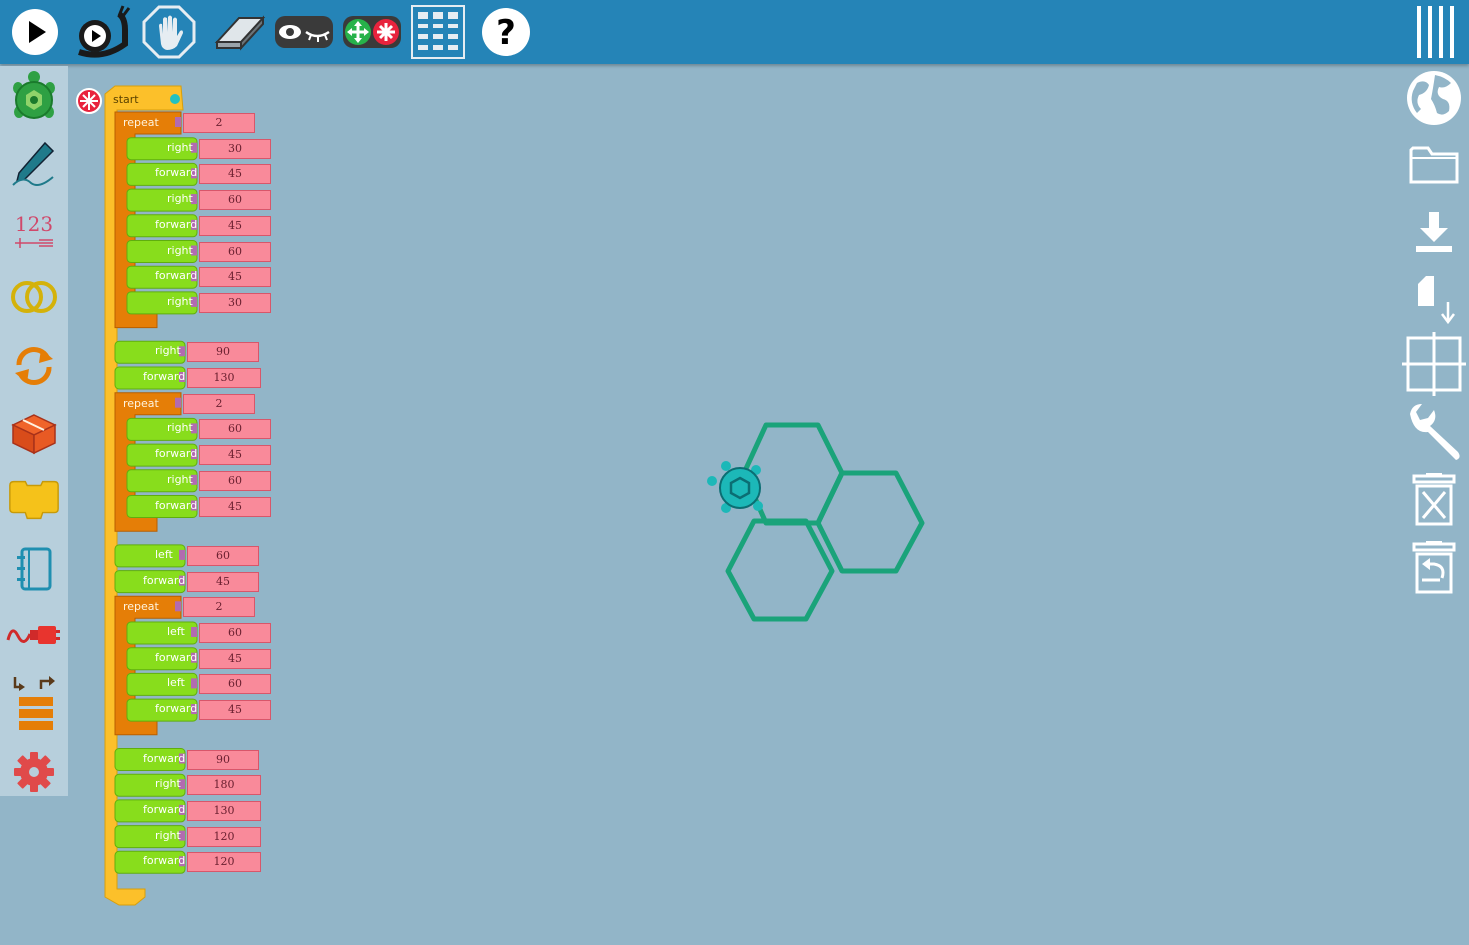 Image resolution: width=1469 pixels, height=945 pixels. Describe the element at coordinates (870, 522) in the screenshot. I see `hexagon-right` at that location.